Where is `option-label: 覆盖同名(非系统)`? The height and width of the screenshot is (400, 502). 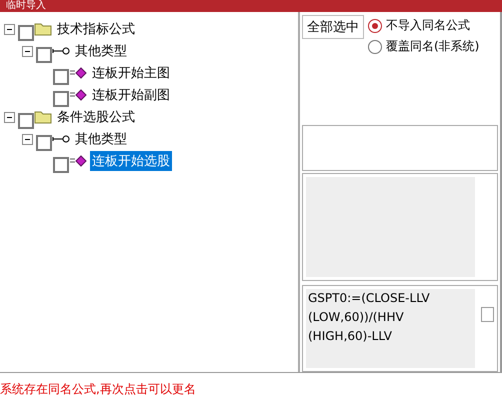
option-label: 覆盖同名(非系统) is located at coordinates (433, 46).